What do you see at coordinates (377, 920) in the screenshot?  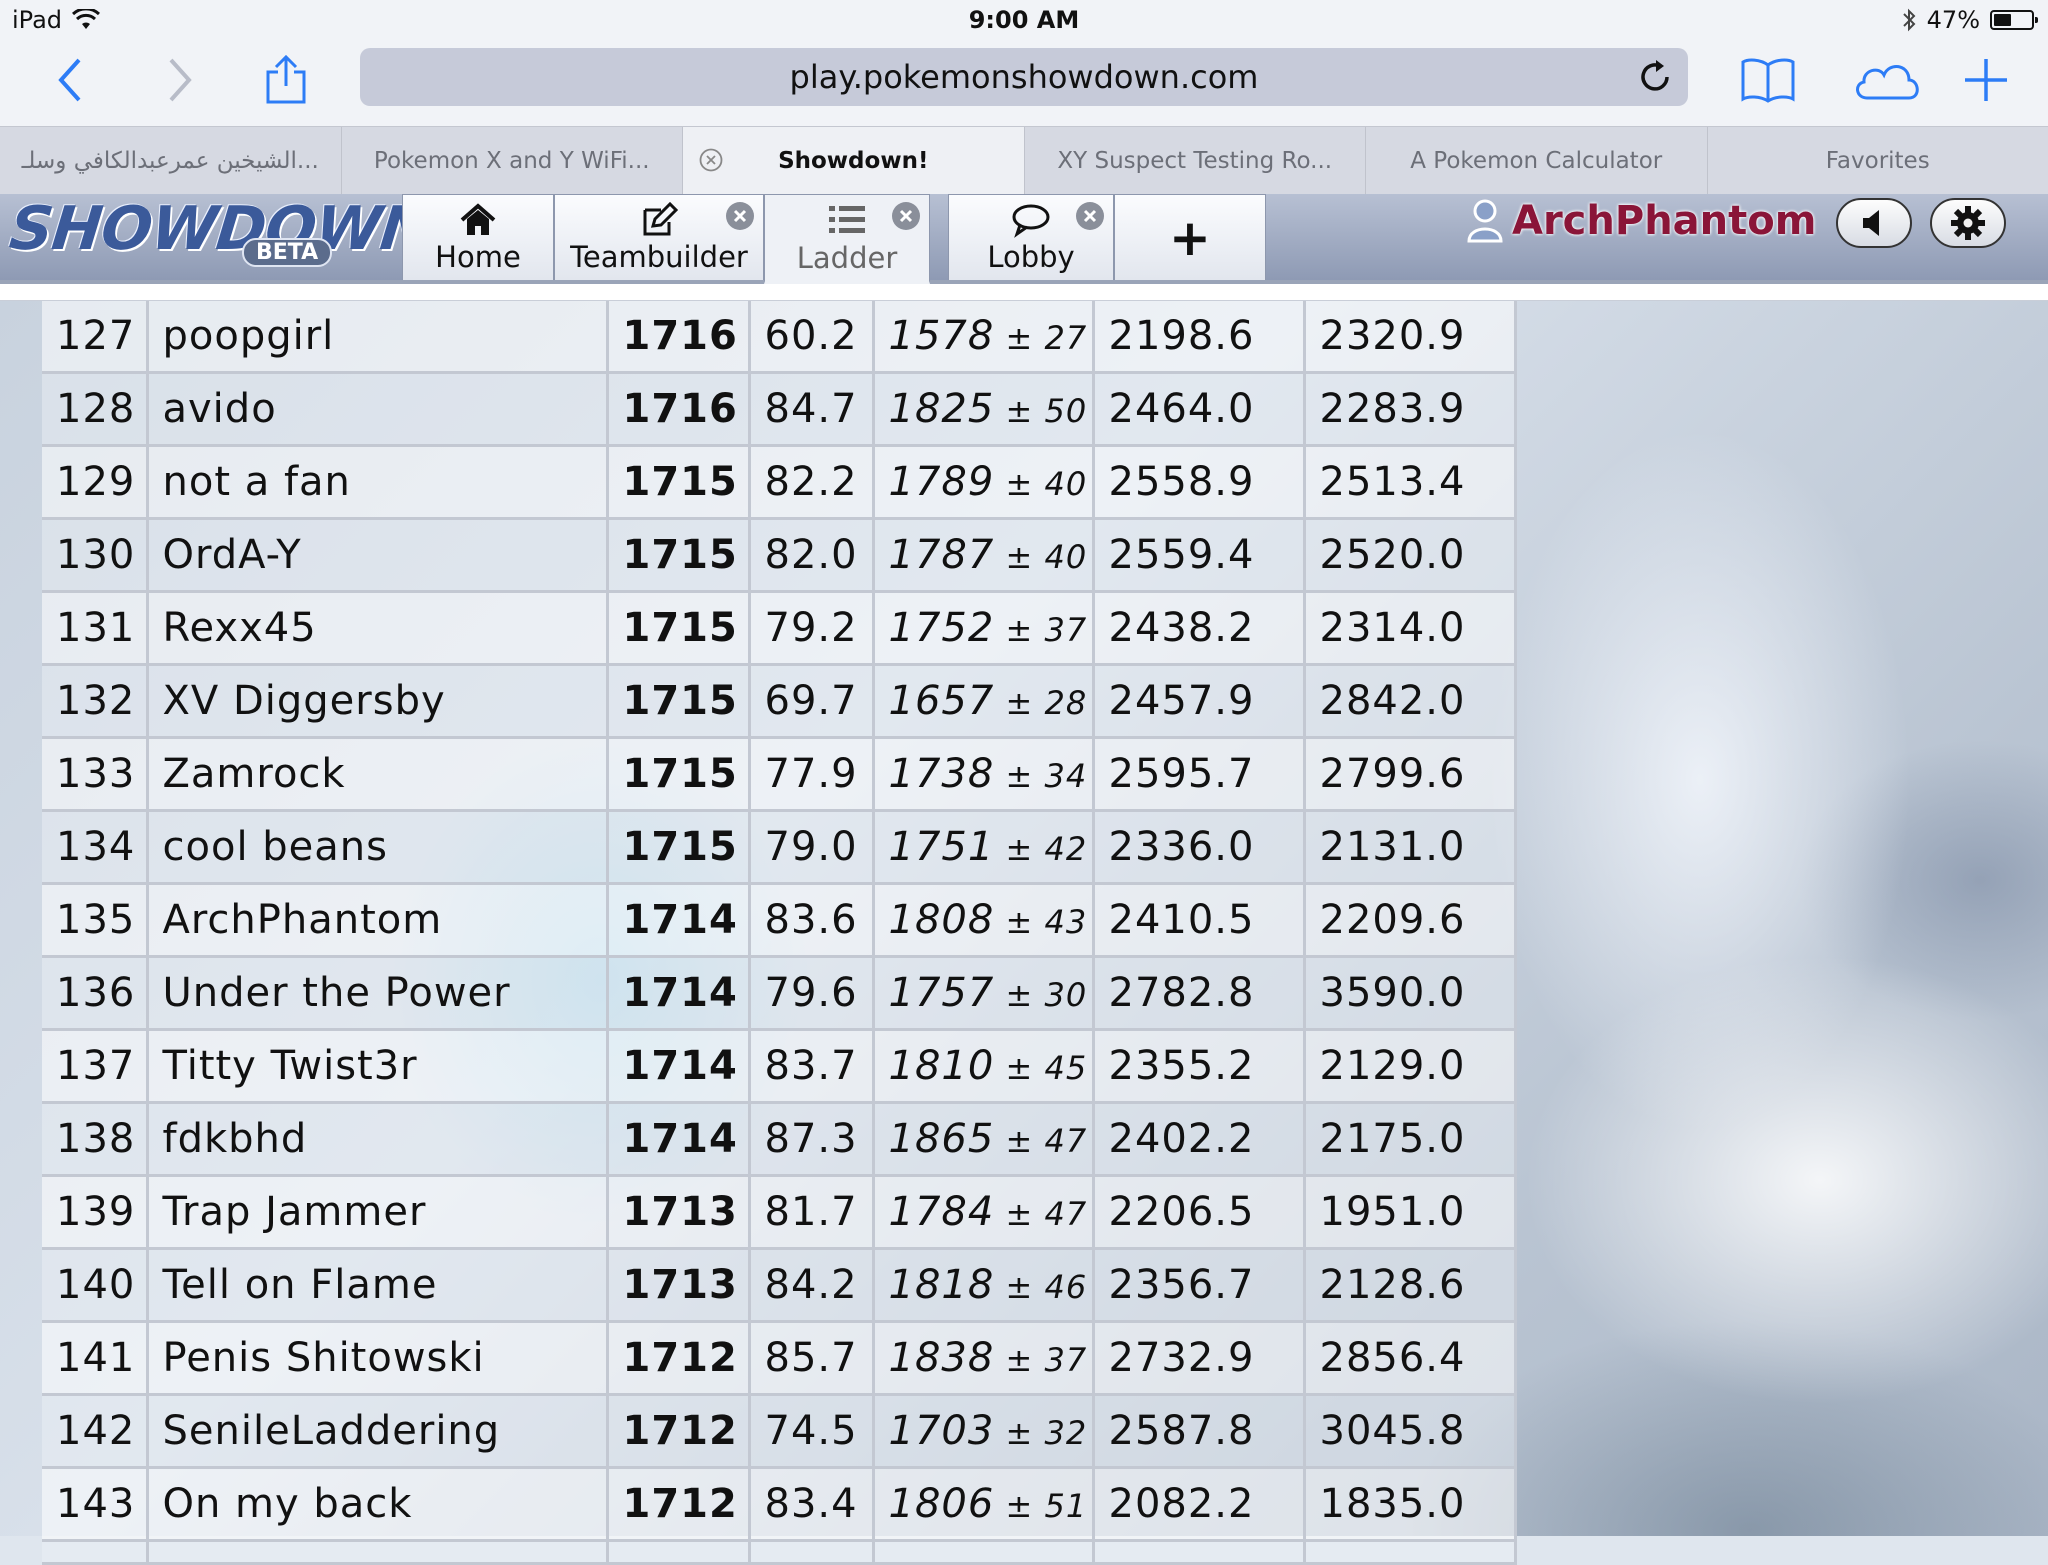 I see `player-name: ArchPhantom` at bounding box center [377, 920].